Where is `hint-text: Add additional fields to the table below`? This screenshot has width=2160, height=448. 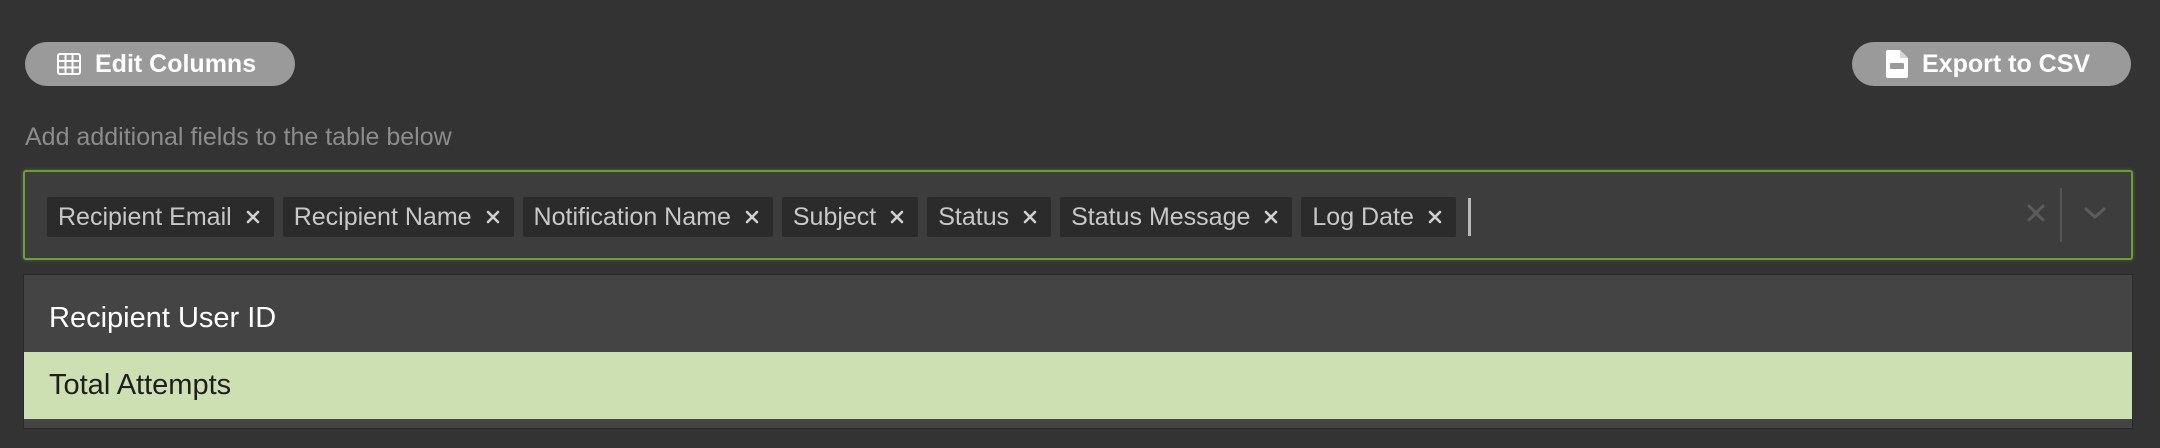
hint-text: Add additional fields to the table below is located at coordinates (238, 137).